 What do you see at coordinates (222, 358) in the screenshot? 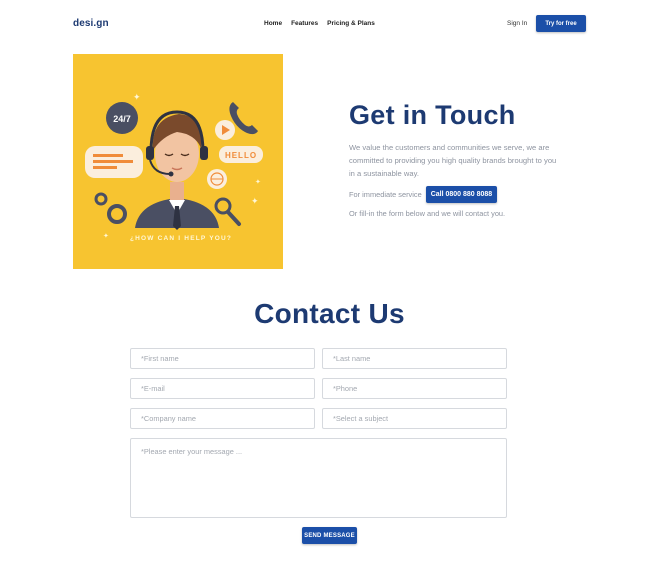
I see `first-name-field` at bounding box center [222, 358].